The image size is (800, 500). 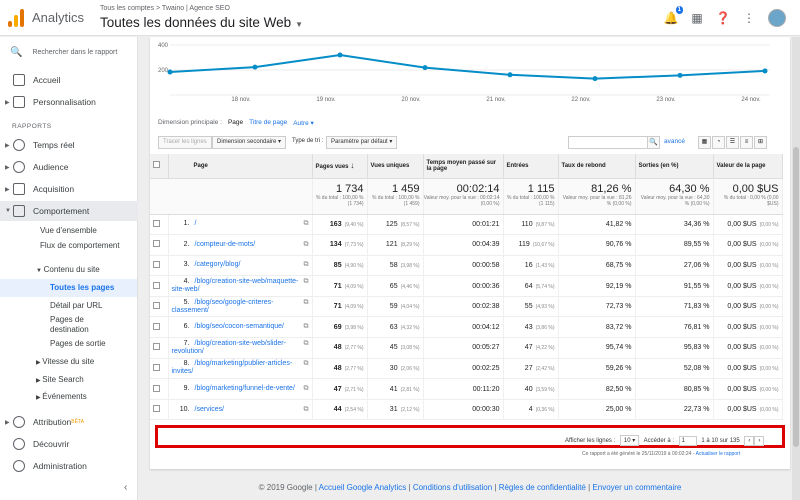 What do you see at coordinates (673, 15) in the screenshot?
I see `bell-icon: 🔔 1` at bounding box center [673, 15].